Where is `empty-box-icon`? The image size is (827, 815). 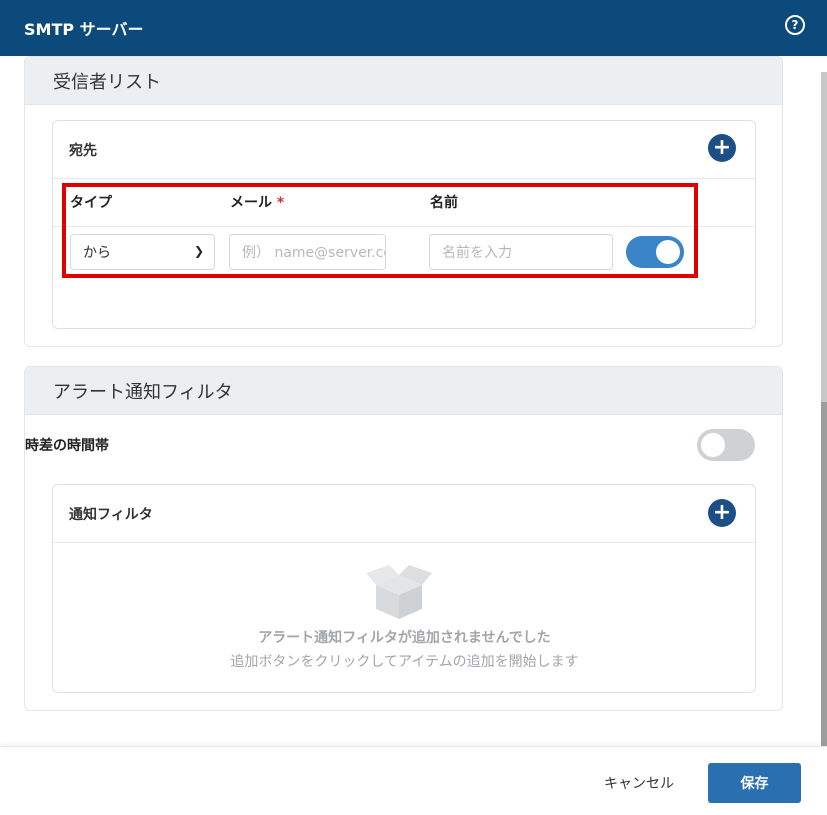
empty-box-icon is located at coordinates (399, 592).